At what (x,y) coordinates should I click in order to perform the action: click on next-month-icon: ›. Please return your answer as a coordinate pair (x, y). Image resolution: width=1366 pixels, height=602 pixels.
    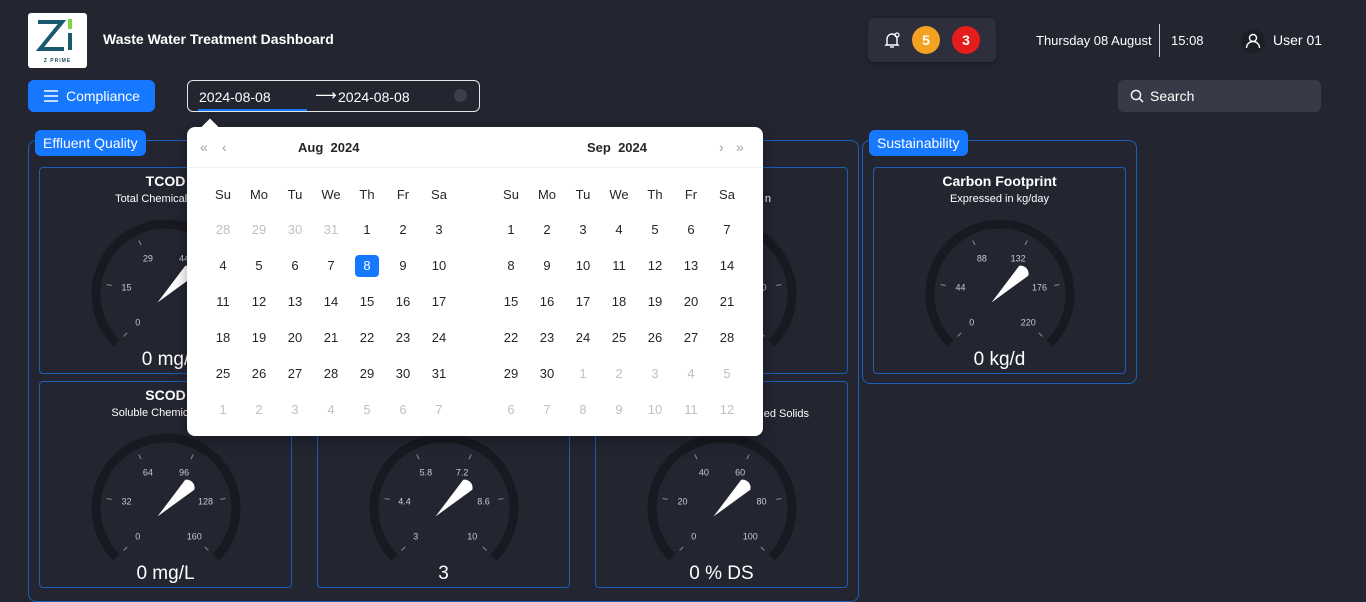
    Looking at the image, I should click on (721, 147).